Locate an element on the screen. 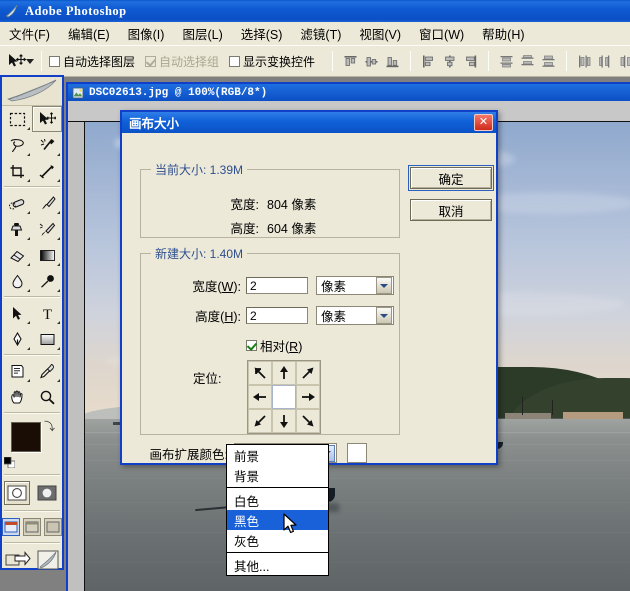 The width and height of the screenshot is (630, 591). shape-tool-icon is located at coordinates (47, 339).